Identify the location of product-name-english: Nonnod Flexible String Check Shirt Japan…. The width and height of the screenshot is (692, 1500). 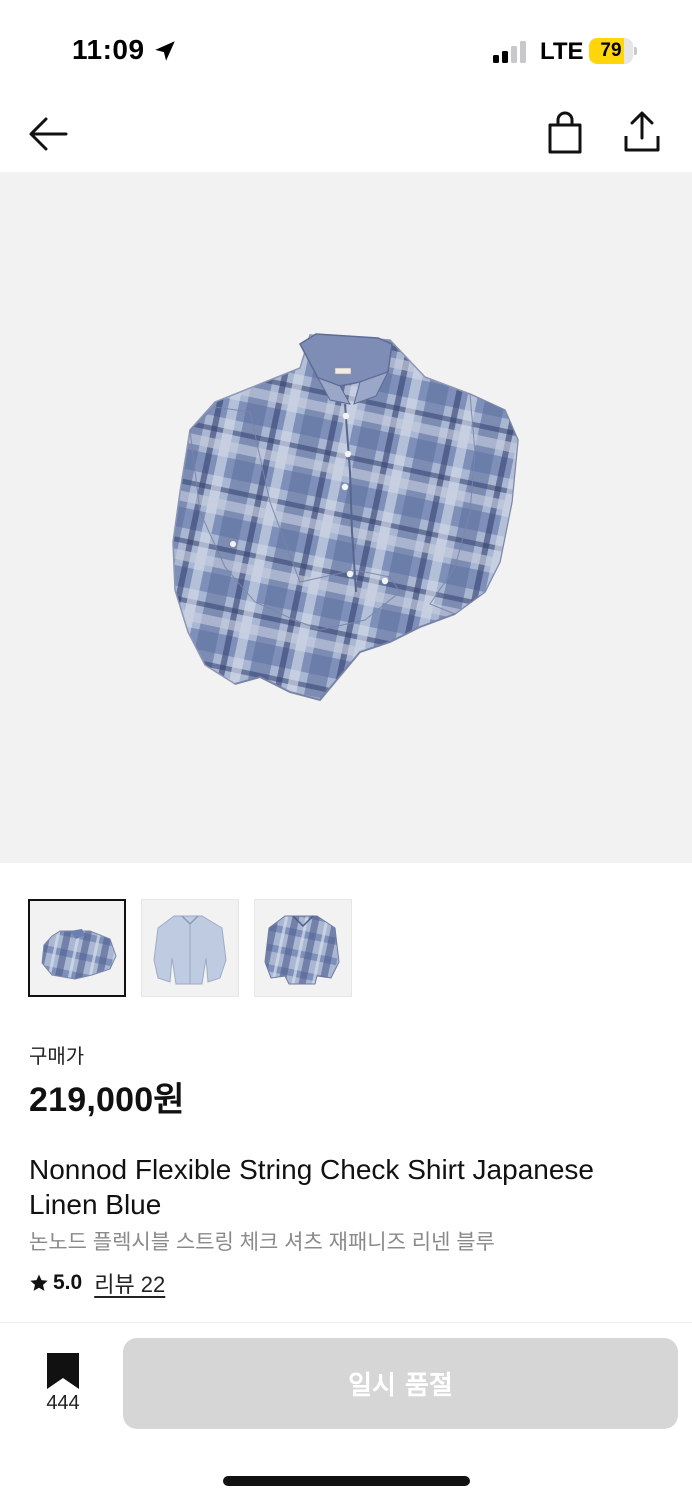
(311, 1187).